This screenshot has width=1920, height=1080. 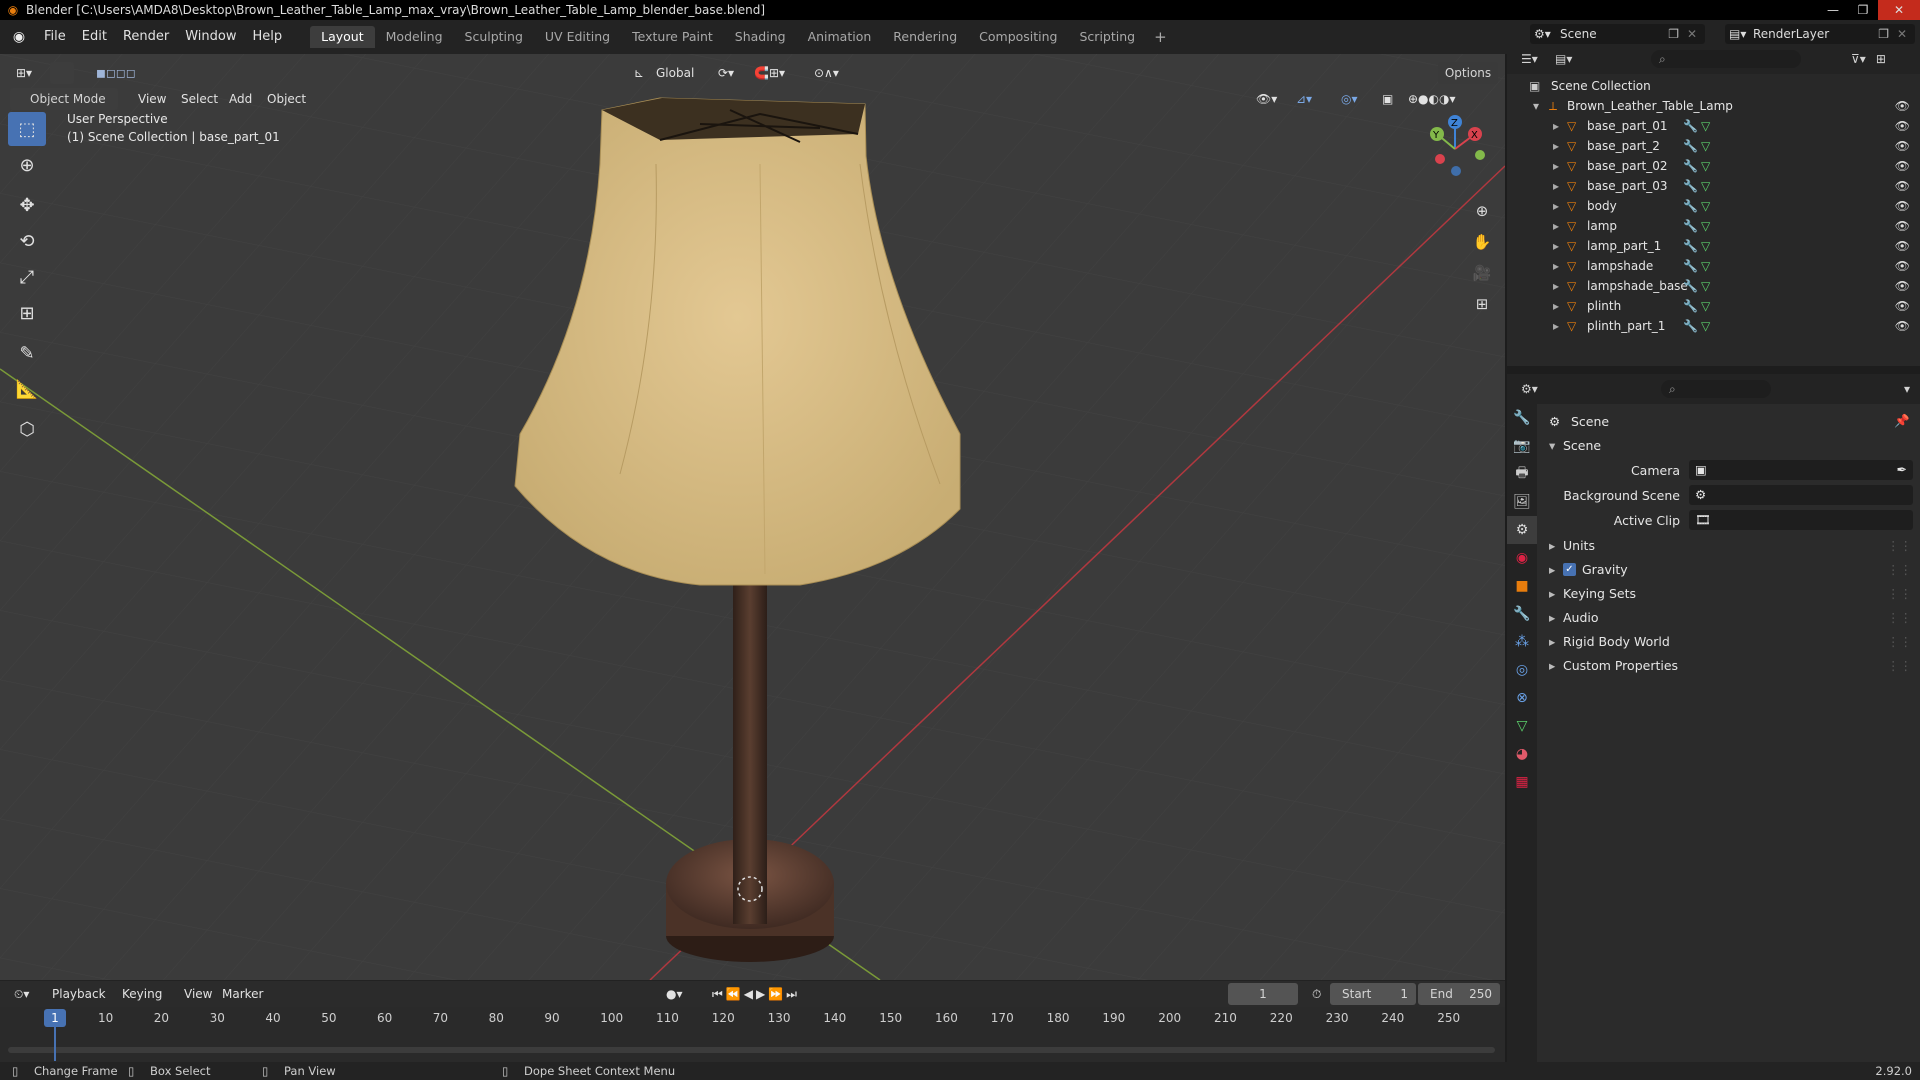 What do you see at coordinates (1522, 642) in the screenshot?
I see `particles-tab-icon: ⁂` at bounding box center [1522, 642].